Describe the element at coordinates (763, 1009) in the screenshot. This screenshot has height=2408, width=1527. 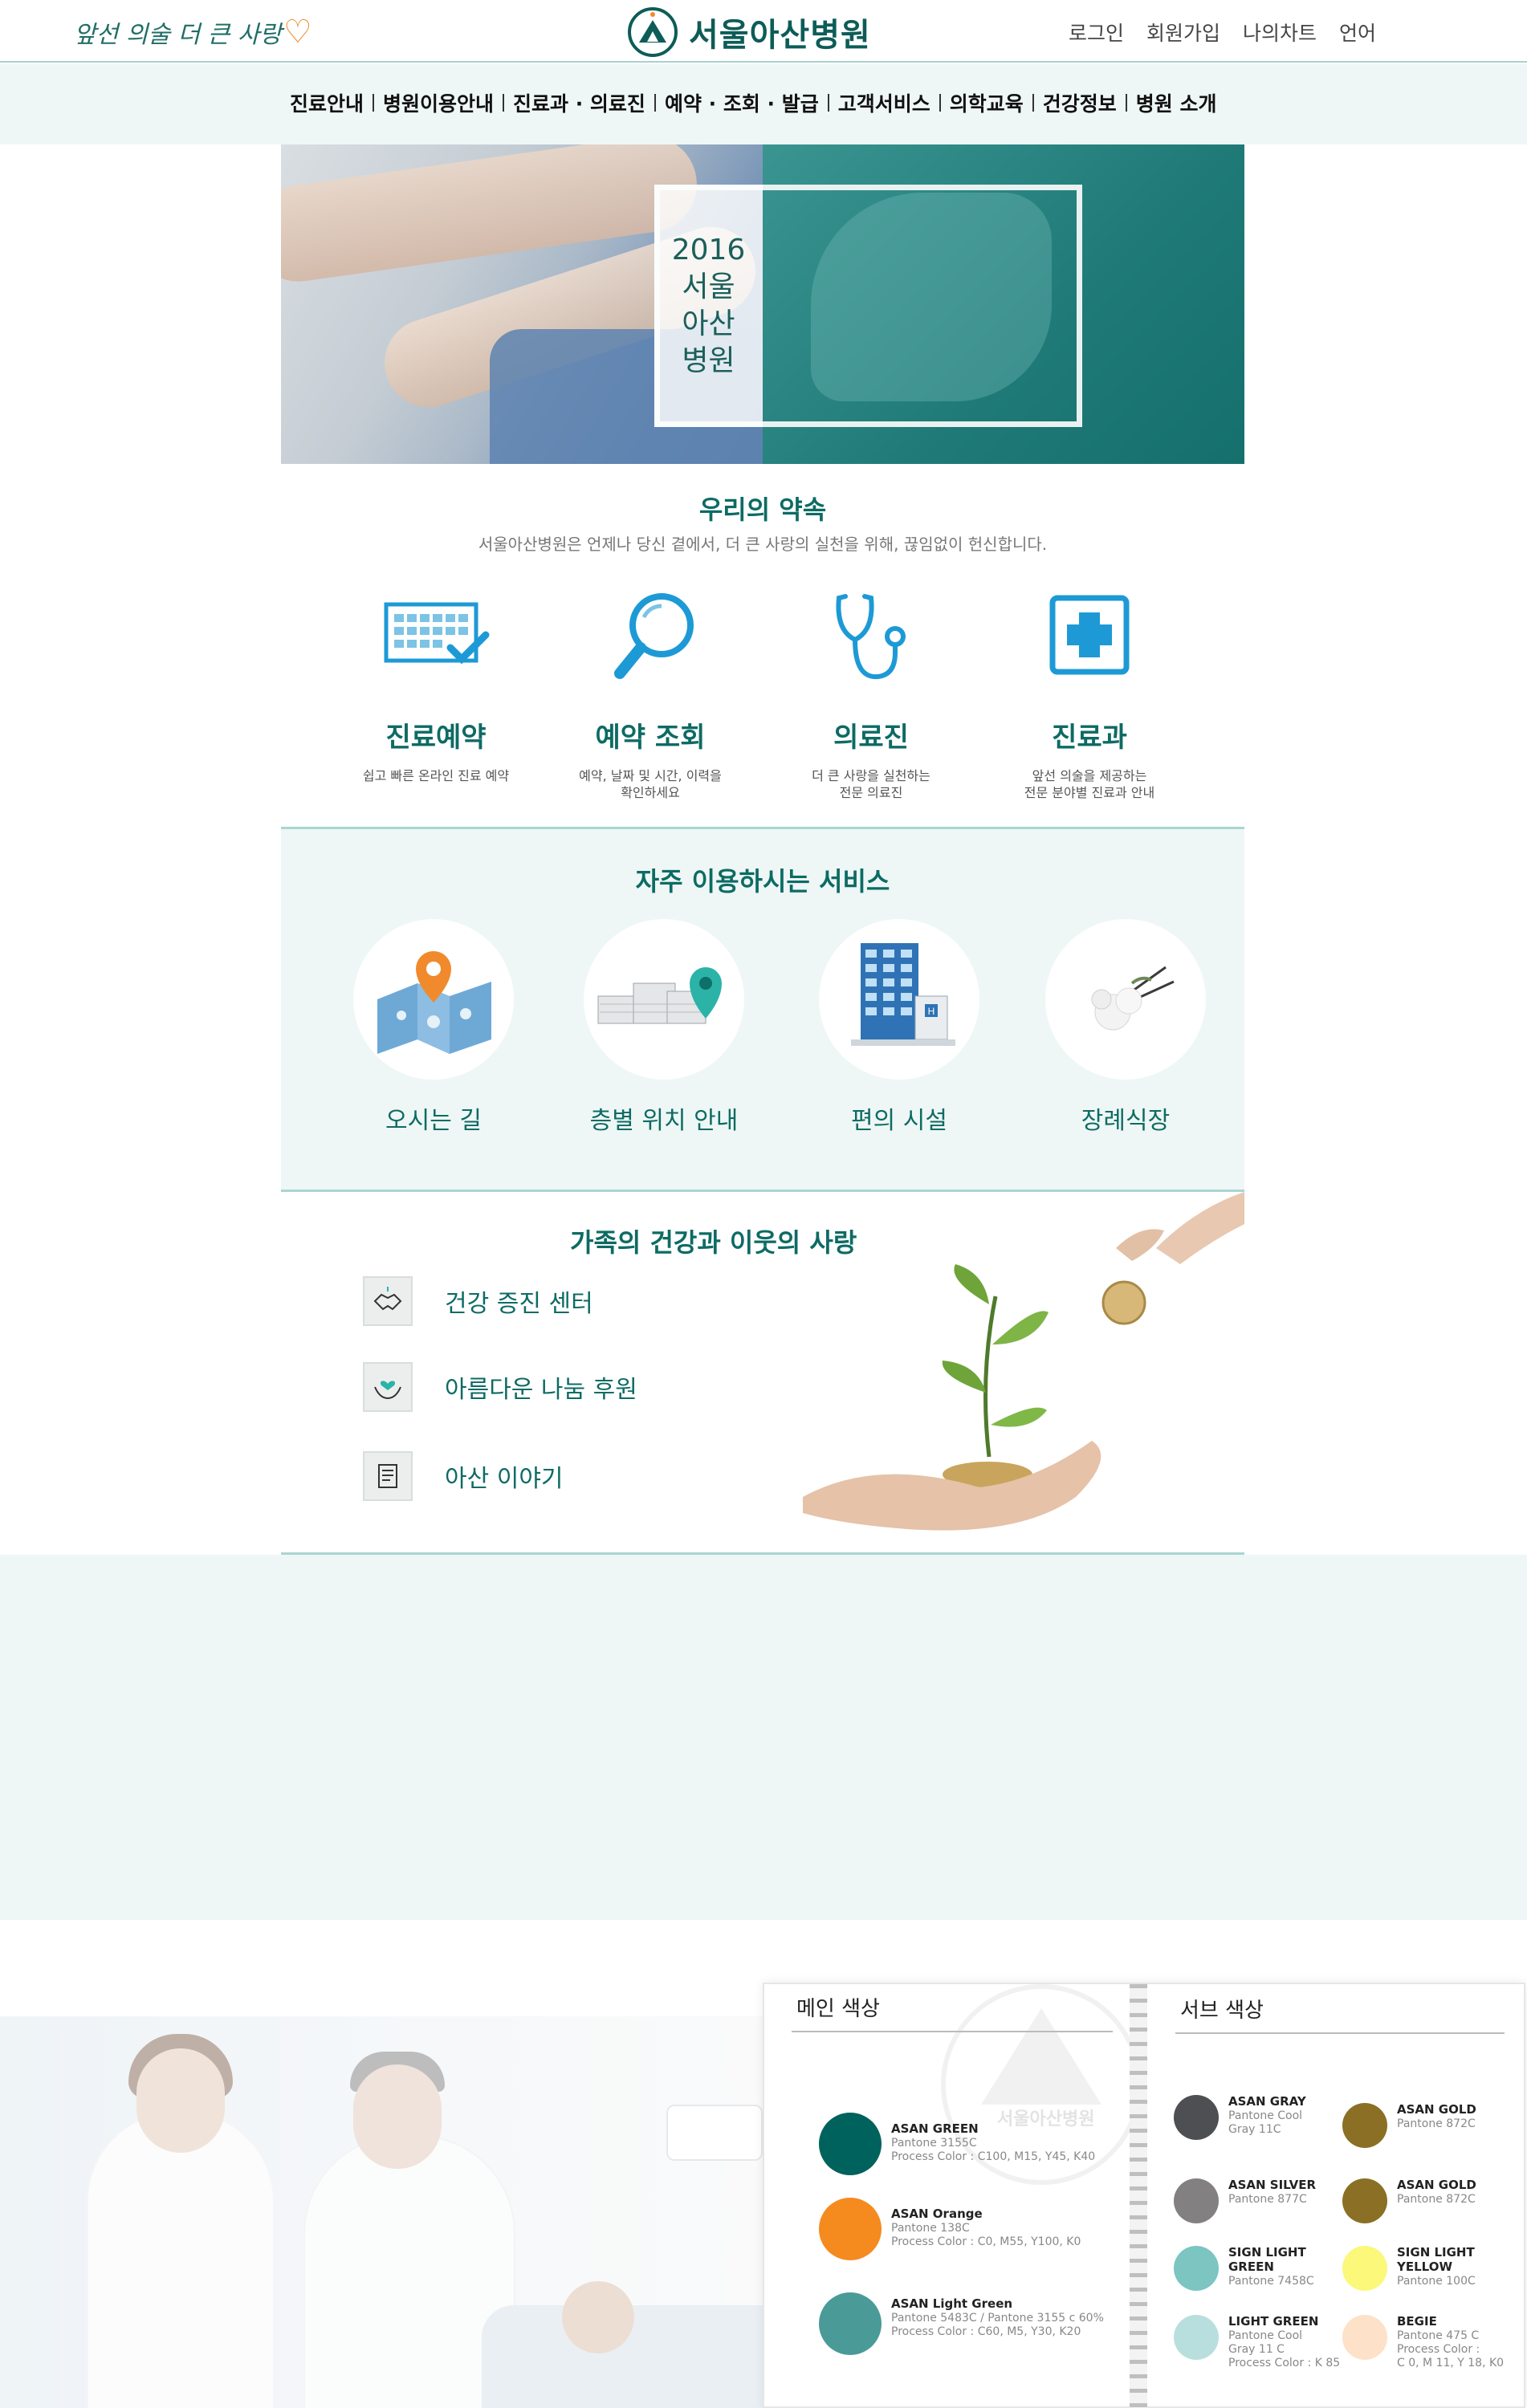
I see `frequent-services: 자주 이용하시는 서비스 오시는 길 층별 위치 안내 H 편의 시설 장례식장` at that location.